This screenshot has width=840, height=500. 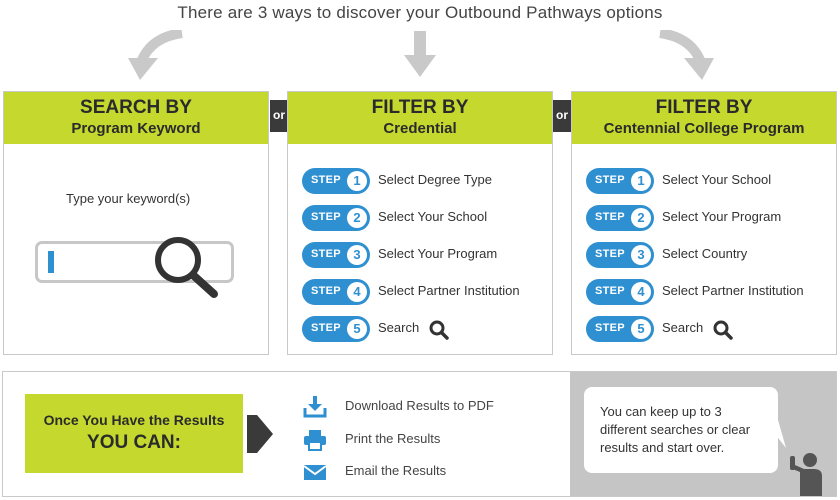 I want to click on step-label: Select Degree Type, so click(x=435, y=179).